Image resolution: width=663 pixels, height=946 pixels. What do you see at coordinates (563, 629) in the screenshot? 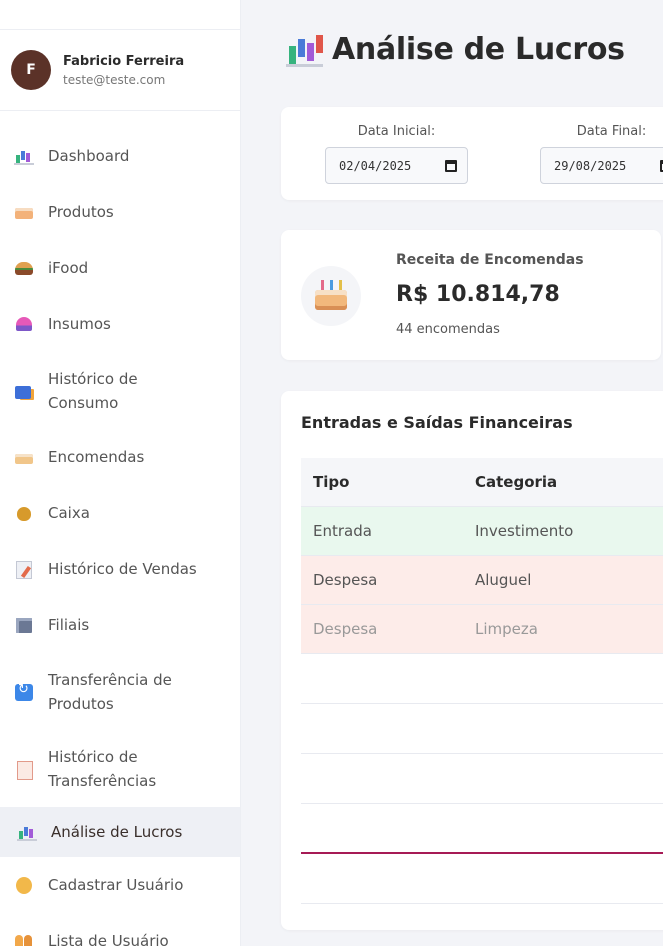
I see `cell-categoria: Limpeza` at bounding box center [563, 629].